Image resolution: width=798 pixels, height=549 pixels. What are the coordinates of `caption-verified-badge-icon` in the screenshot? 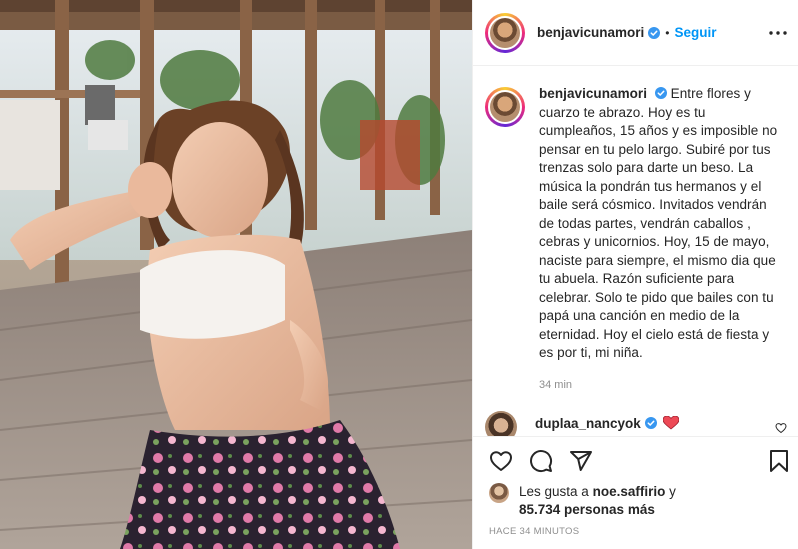 It's located at (660, 93).